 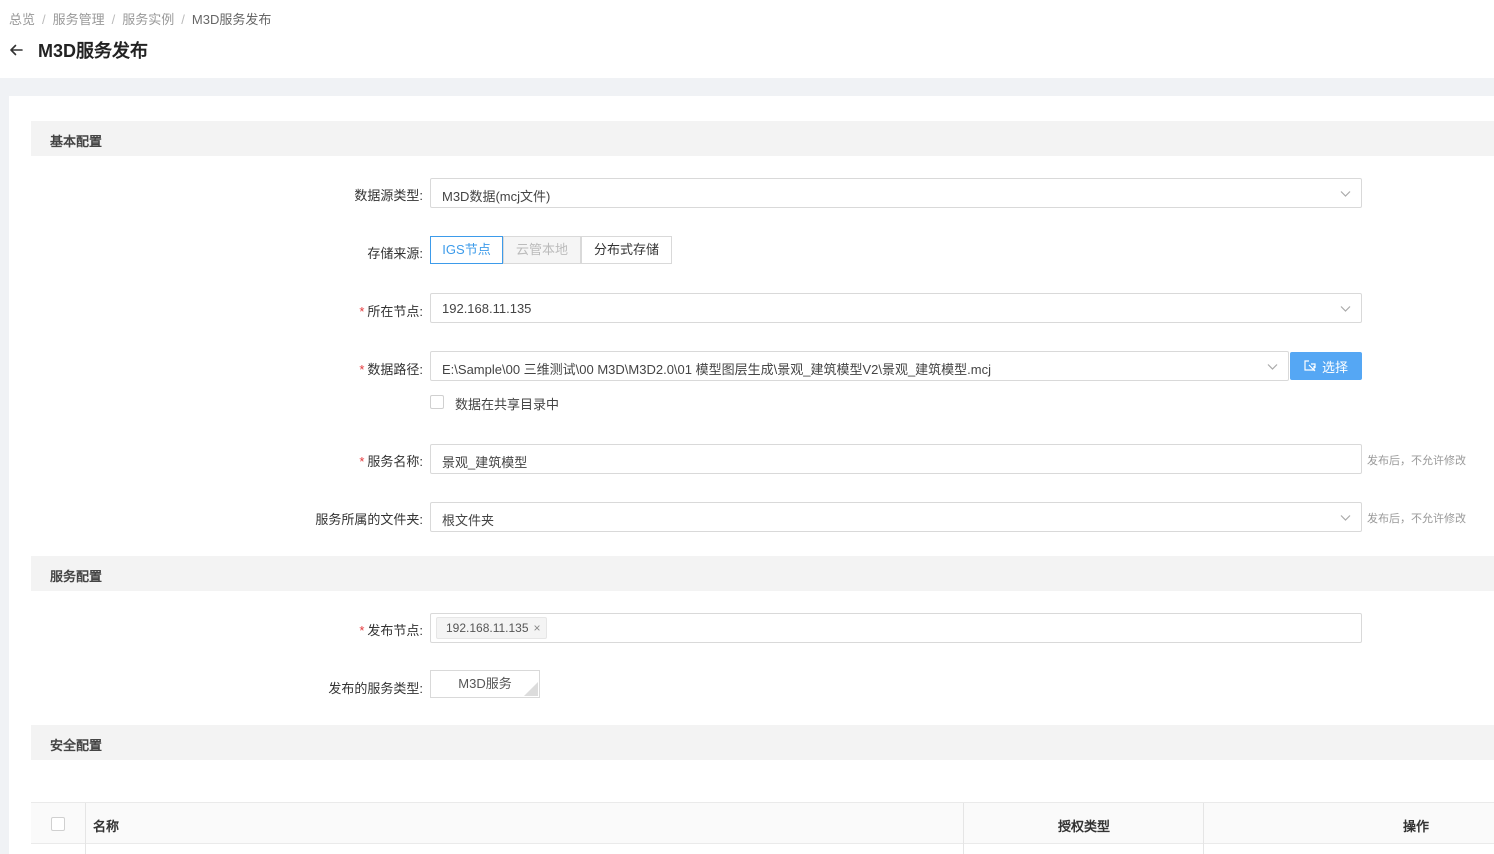 What do you see at coordinates (437, 402) in the screenshot?
I see `shared-dir-checkbox` at bounding box center [437, 402].